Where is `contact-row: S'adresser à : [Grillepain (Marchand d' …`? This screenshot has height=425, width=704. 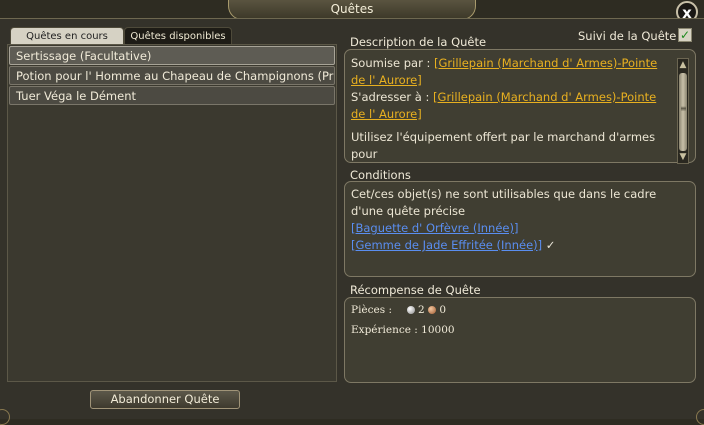 contact-row: S'adresser à : [Grillepain (Marchand d' … is located at coordinates (509, 106).